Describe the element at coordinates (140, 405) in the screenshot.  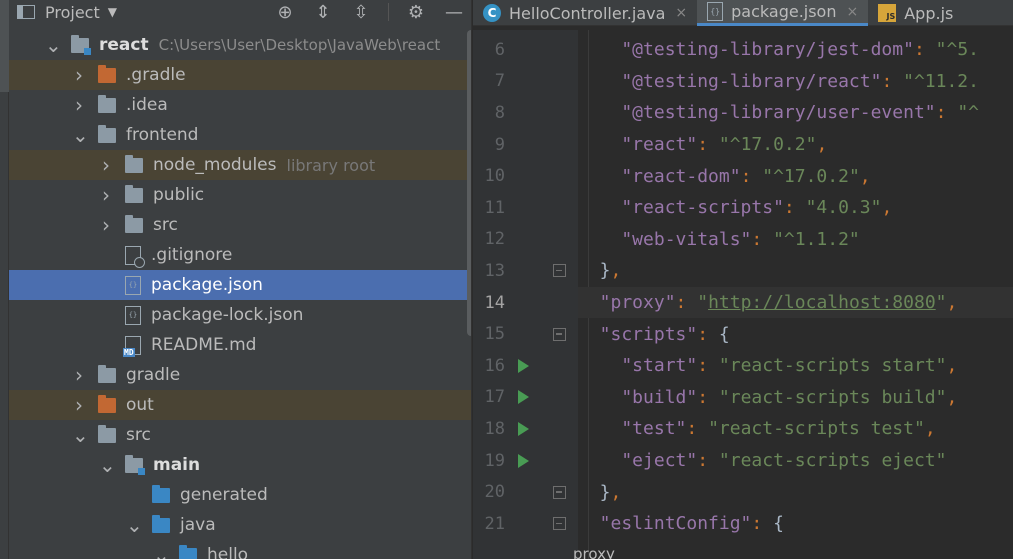
I see `tree-item-label: out` at that location.